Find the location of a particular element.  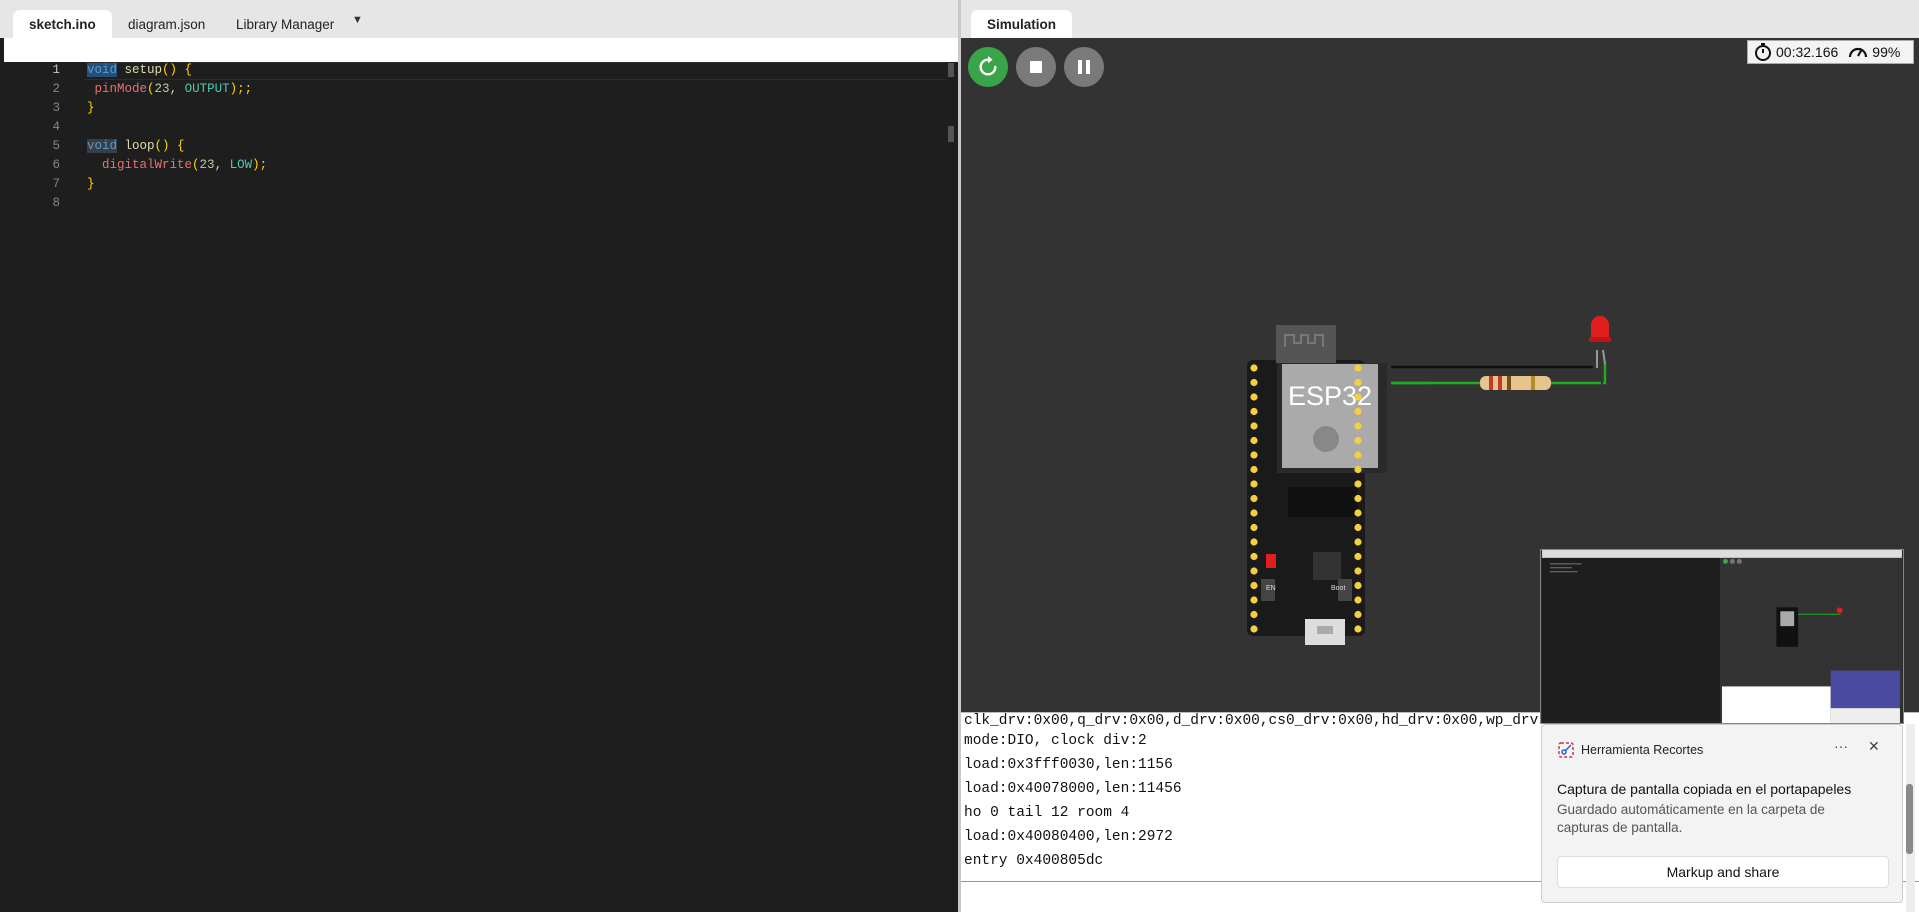

serial-line: load:0x40078000,len:11456 is located at coordinates (1073, 789).